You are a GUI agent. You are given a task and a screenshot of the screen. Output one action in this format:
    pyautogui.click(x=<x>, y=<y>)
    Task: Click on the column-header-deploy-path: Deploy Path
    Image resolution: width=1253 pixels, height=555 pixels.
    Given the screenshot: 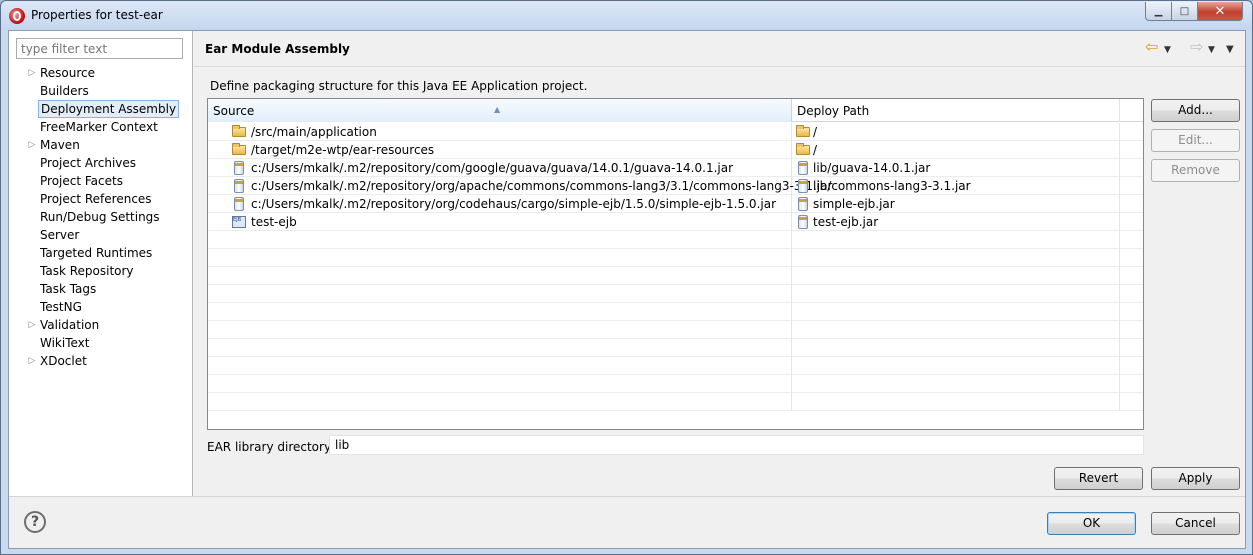 What is the action you would take?
    pyautogui.click(x=956, y=110)
    